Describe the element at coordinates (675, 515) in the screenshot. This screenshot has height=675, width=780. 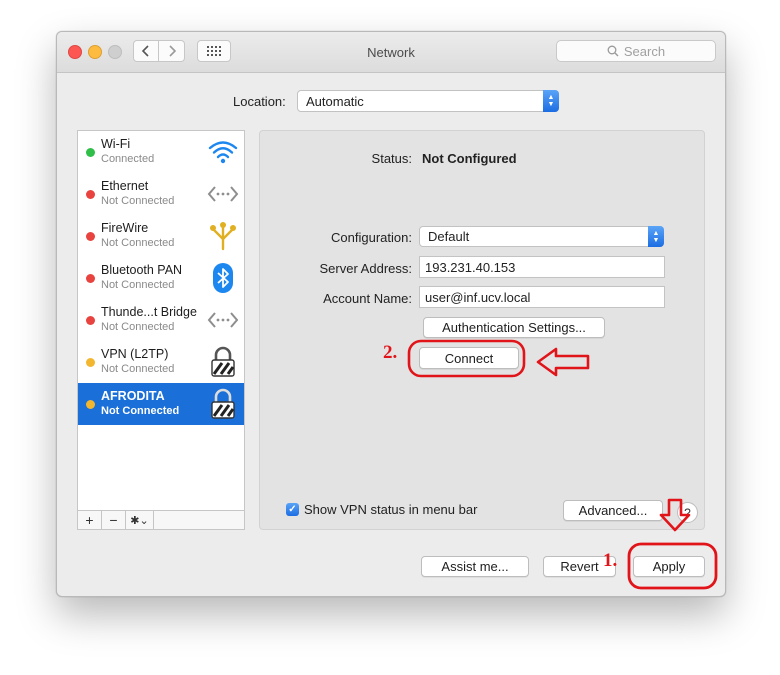
I see `apply-arrow-icon` at that location.